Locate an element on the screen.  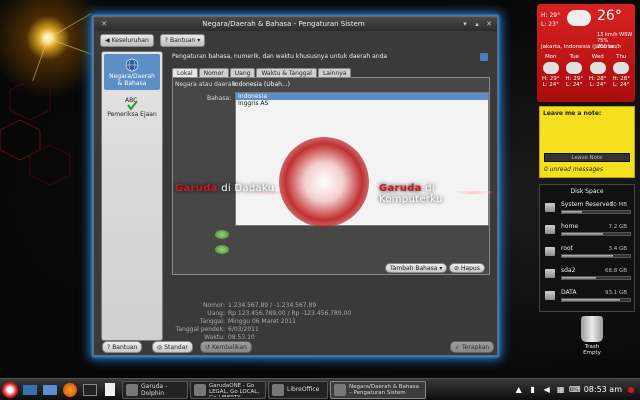
help-label: Bantuan is located at coordinates (182, 40).